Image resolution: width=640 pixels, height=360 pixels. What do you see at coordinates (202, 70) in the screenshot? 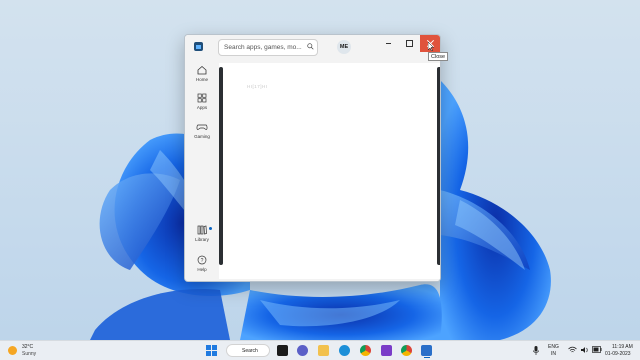
I see `home-icon` at bounding box center [202, 70].